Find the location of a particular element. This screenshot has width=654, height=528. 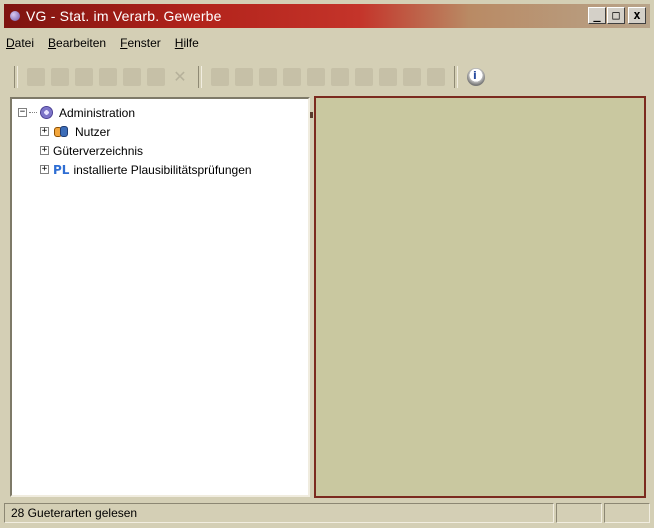

delete-icon: ✕ is located at coordinates (180, 77).